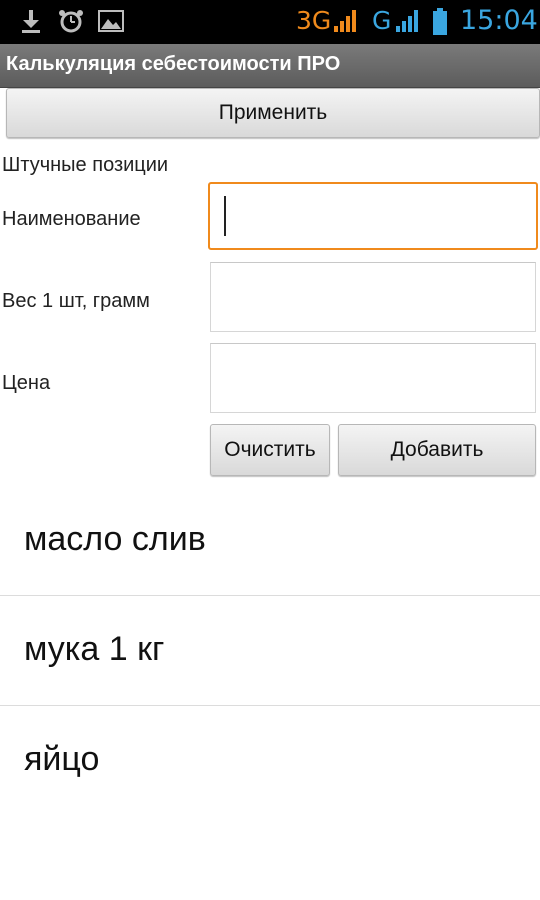 This screenshot has height=900, width=540. What do you see at coordinates (314, 20) in the screenshot?
I see `network-3g-label: 3G` at bounding box center [314, 20].